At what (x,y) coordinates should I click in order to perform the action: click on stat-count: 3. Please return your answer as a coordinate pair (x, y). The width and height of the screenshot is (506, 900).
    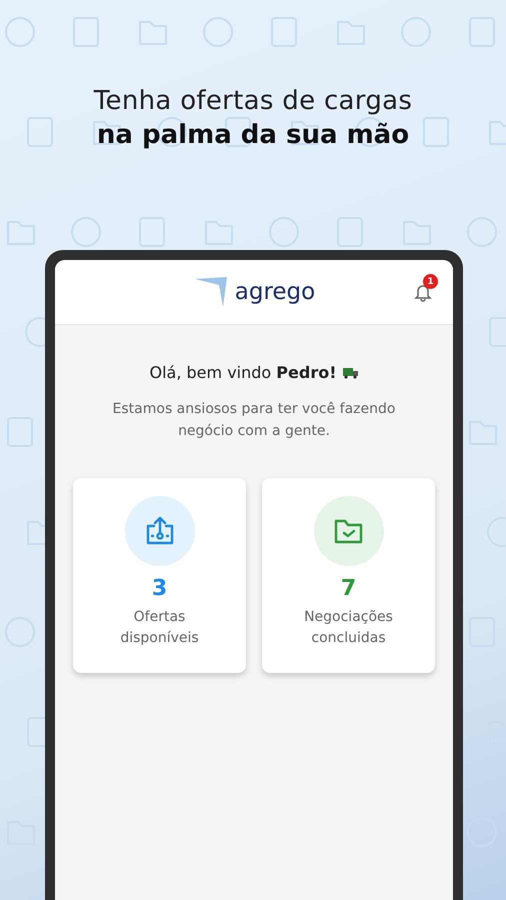
    Looking at the image, I should click on (160, 588).